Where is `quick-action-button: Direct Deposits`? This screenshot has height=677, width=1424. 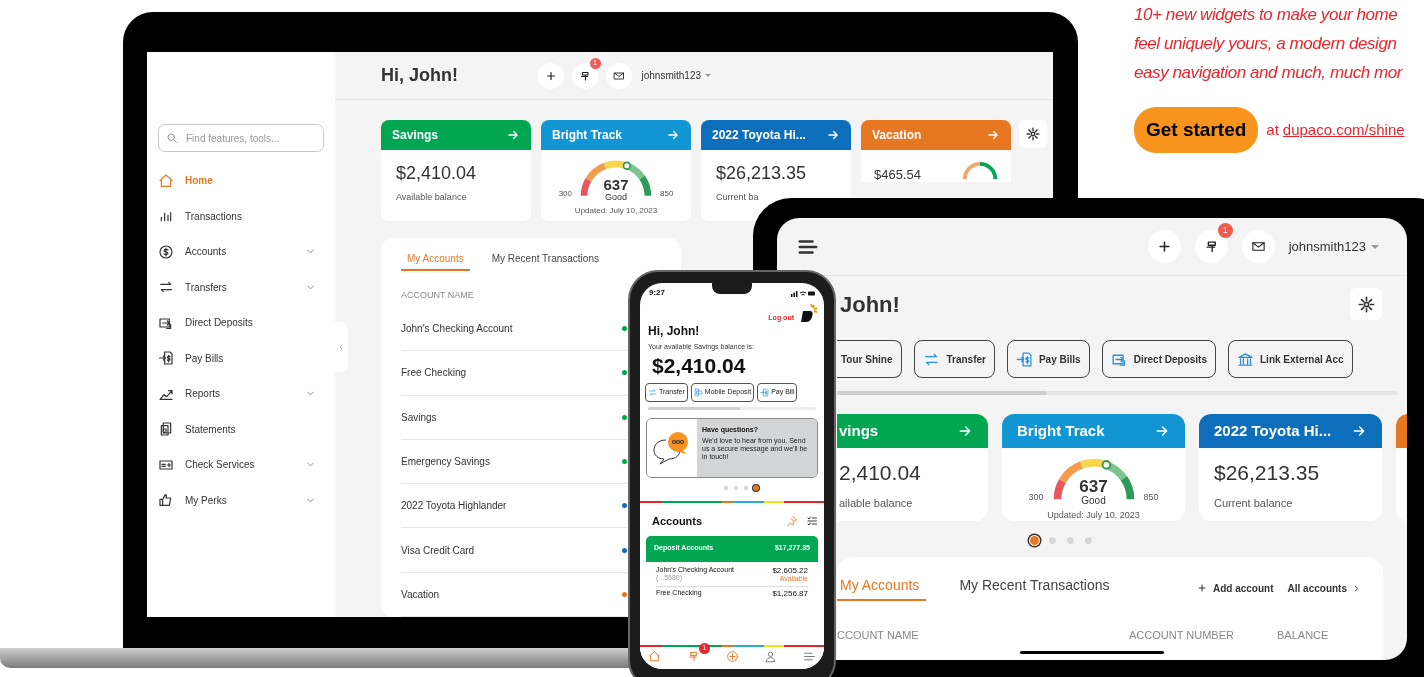
quick-action-button: Direct Deposits is located at coordinates (1158, 359).